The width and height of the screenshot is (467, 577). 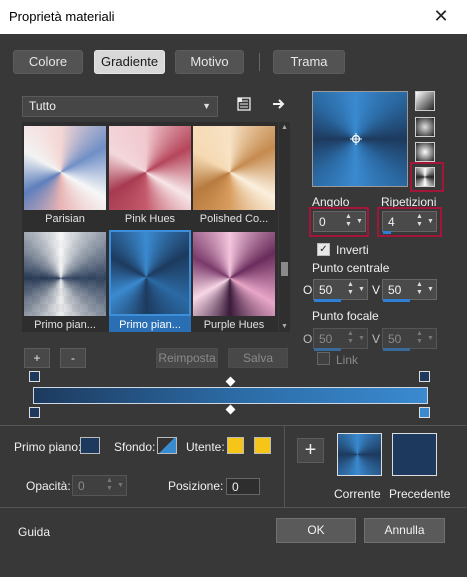 I want to click on thumb-label: Purple Hues, so click(x=234, y=325).